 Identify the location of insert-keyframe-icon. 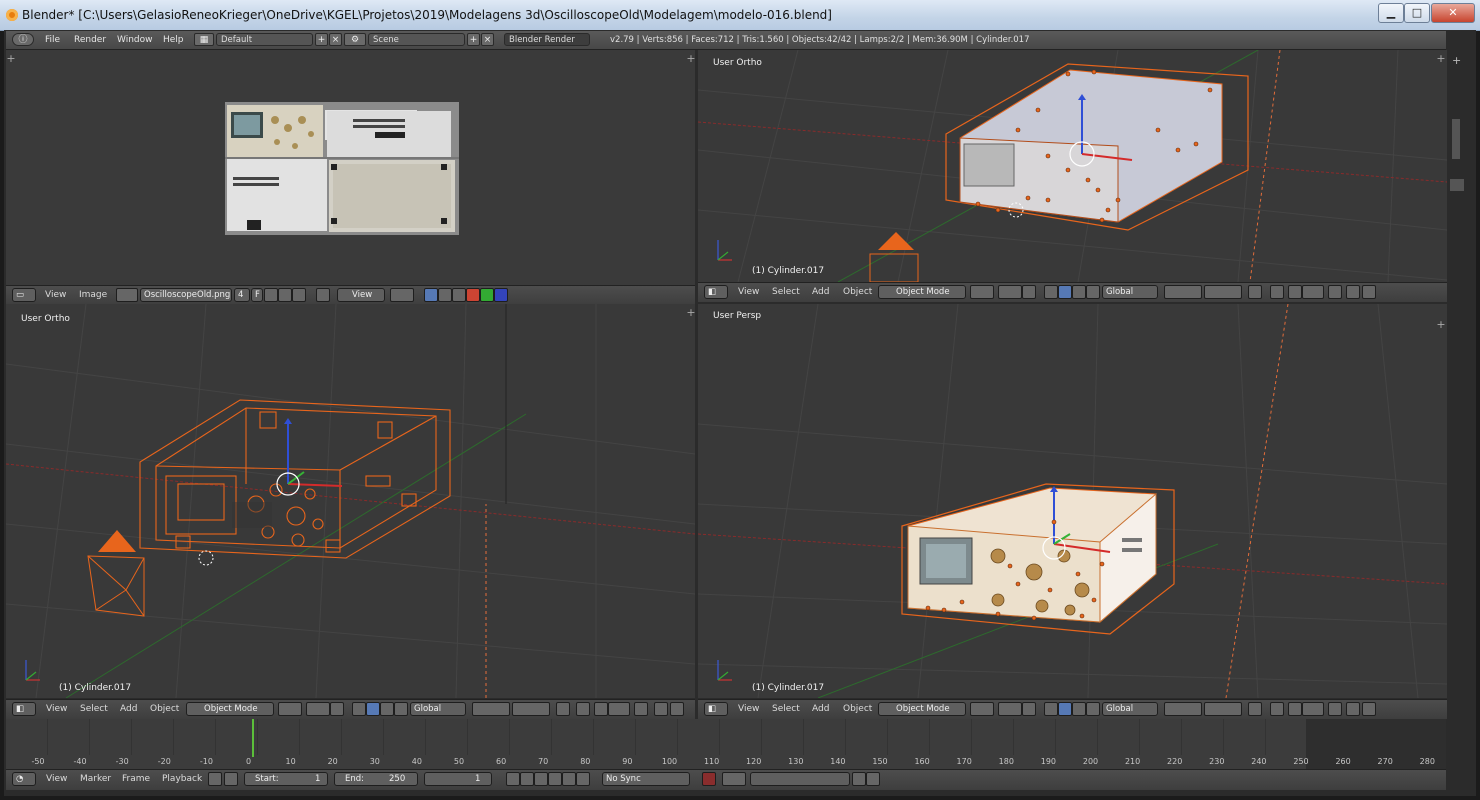
(859, 779).